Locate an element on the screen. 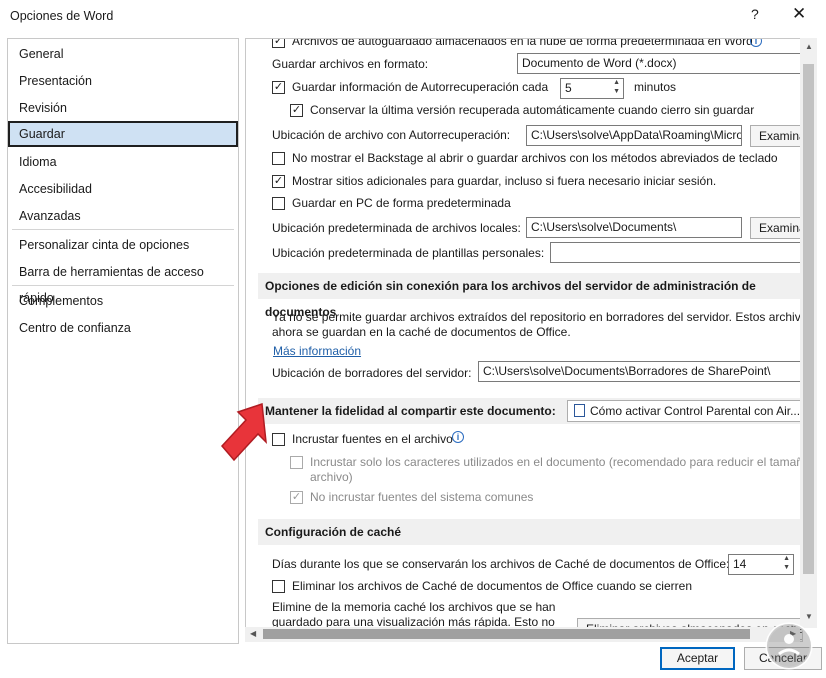  no-common-fonts-label: No incrustar fuentes del sistema comunes is located at coordinates (422, 497).